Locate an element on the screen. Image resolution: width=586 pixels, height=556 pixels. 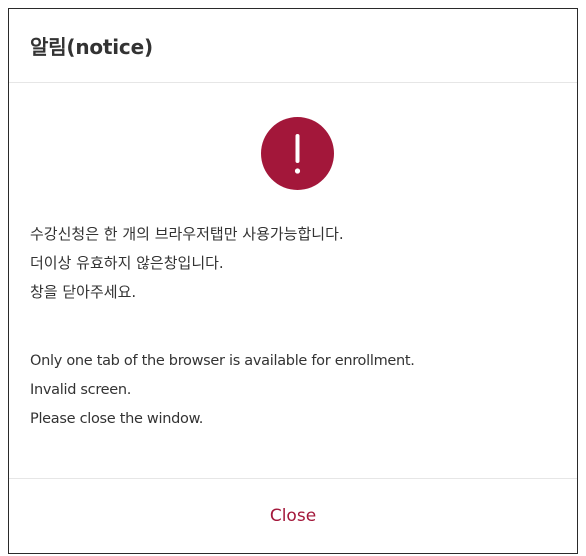
message-en-line: Please close the window. is located at coordinates (117, 419).